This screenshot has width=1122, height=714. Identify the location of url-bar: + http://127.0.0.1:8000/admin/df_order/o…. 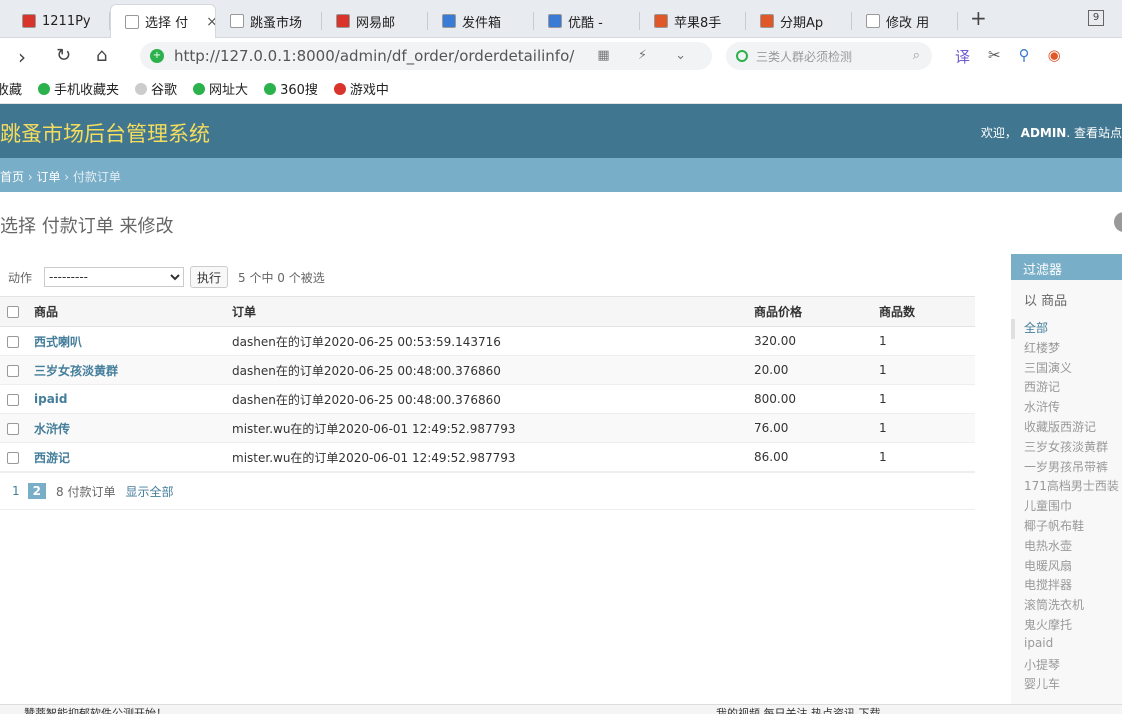
(426, 56).